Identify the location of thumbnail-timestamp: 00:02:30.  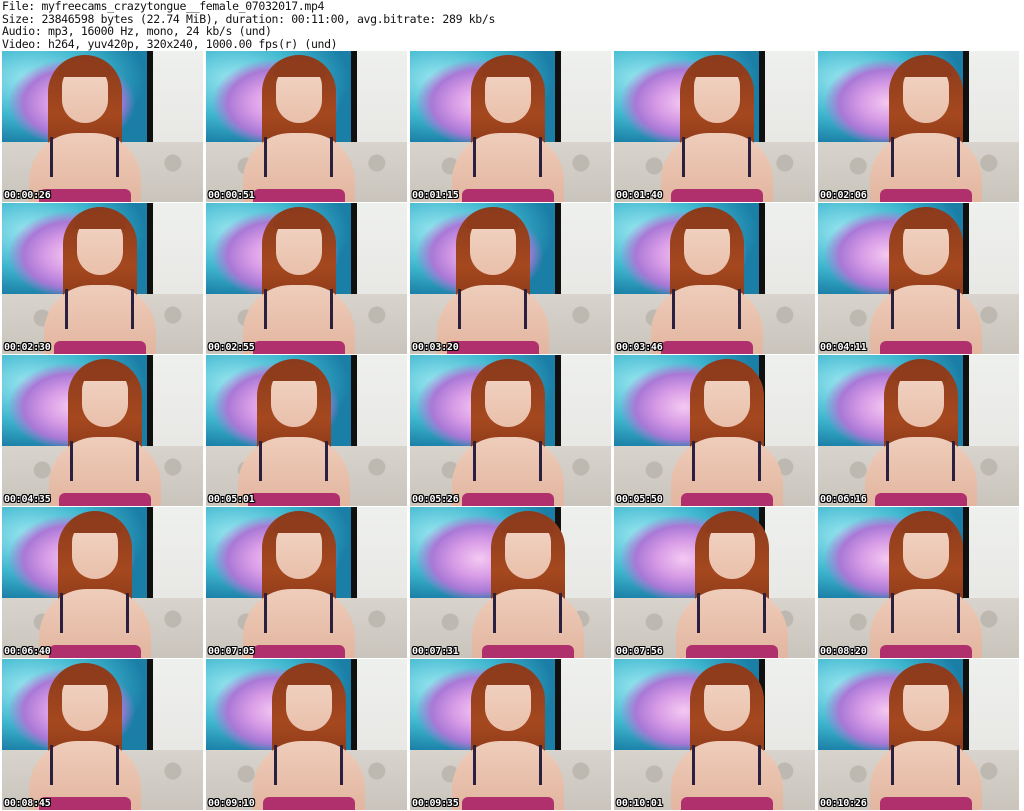
(27, 347).